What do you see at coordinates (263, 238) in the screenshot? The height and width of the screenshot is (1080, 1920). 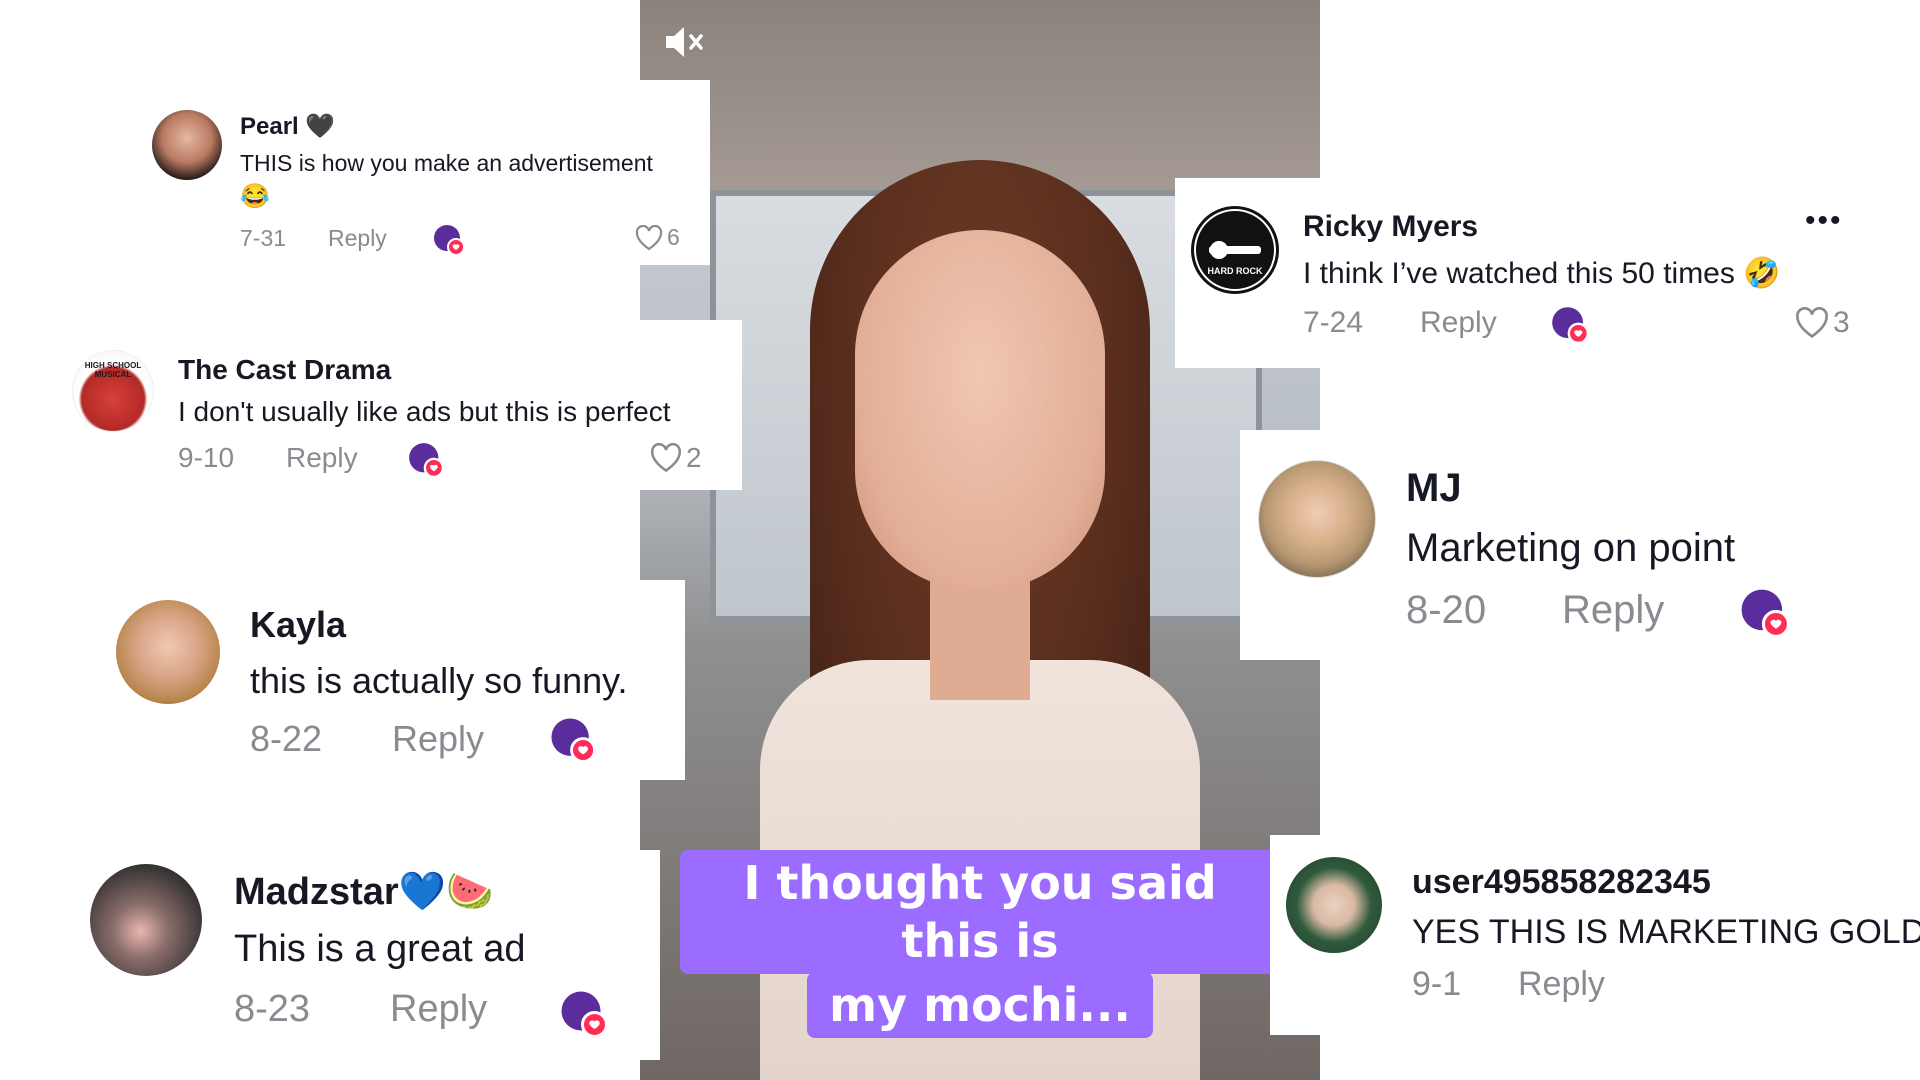 I see `comment-date: 7-31` at bounding box center [263, 238].